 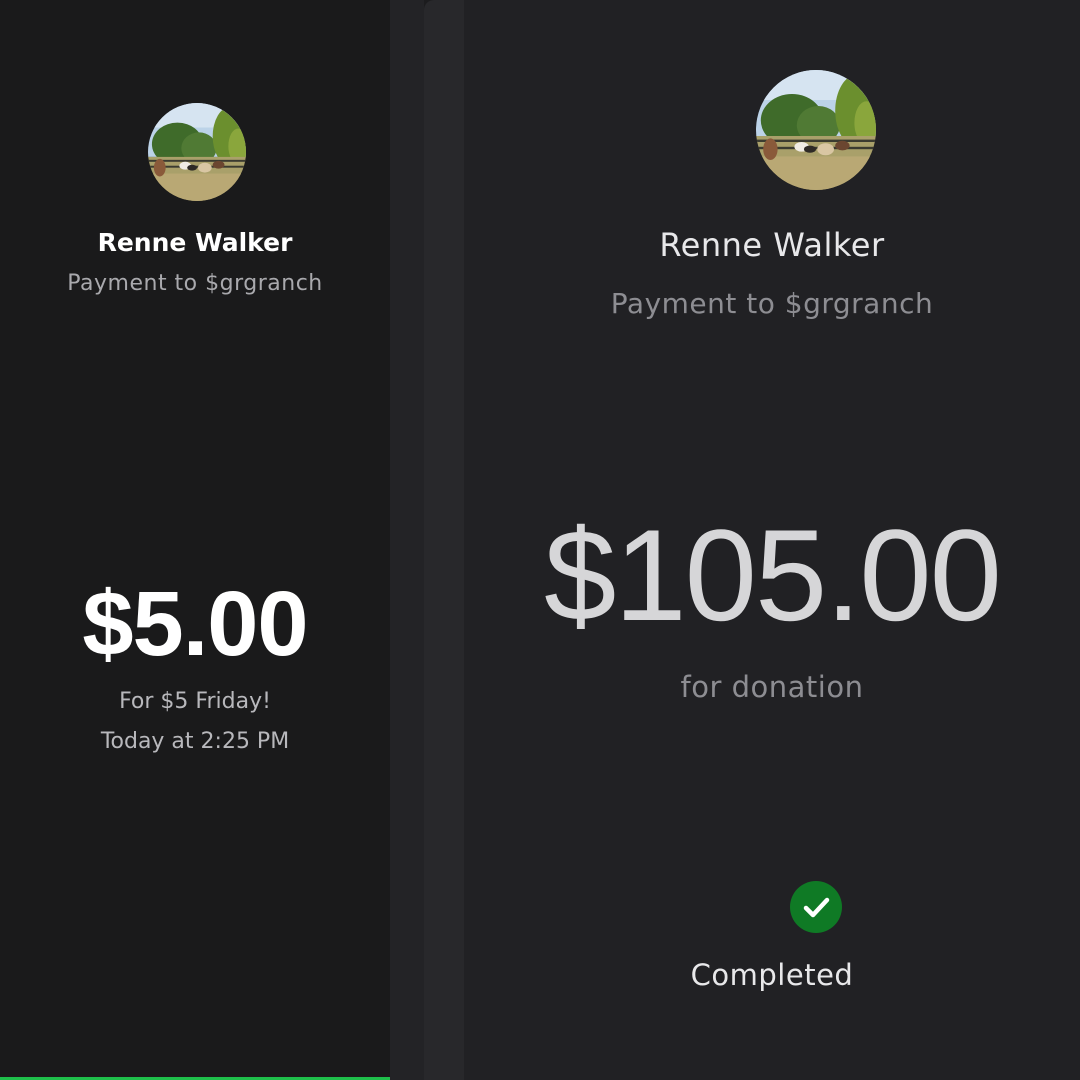 I want to click on payment-timestamp: Today at 2:25 PM, so click(x=195, y=741).